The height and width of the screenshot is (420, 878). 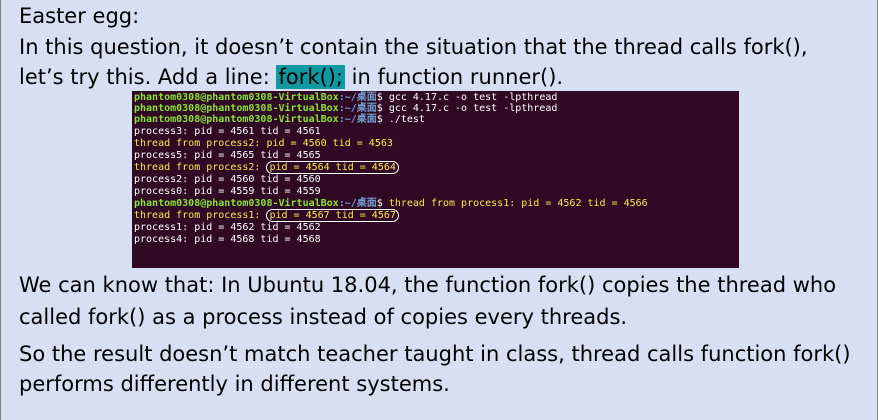 I want to click on highlighted-code: fork();, so click(x=310, y=77).